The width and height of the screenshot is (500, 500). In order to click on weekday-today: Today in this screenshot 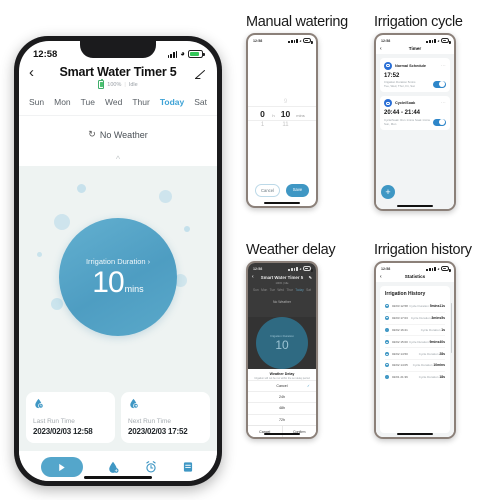, I will do `click(172, 102)`.